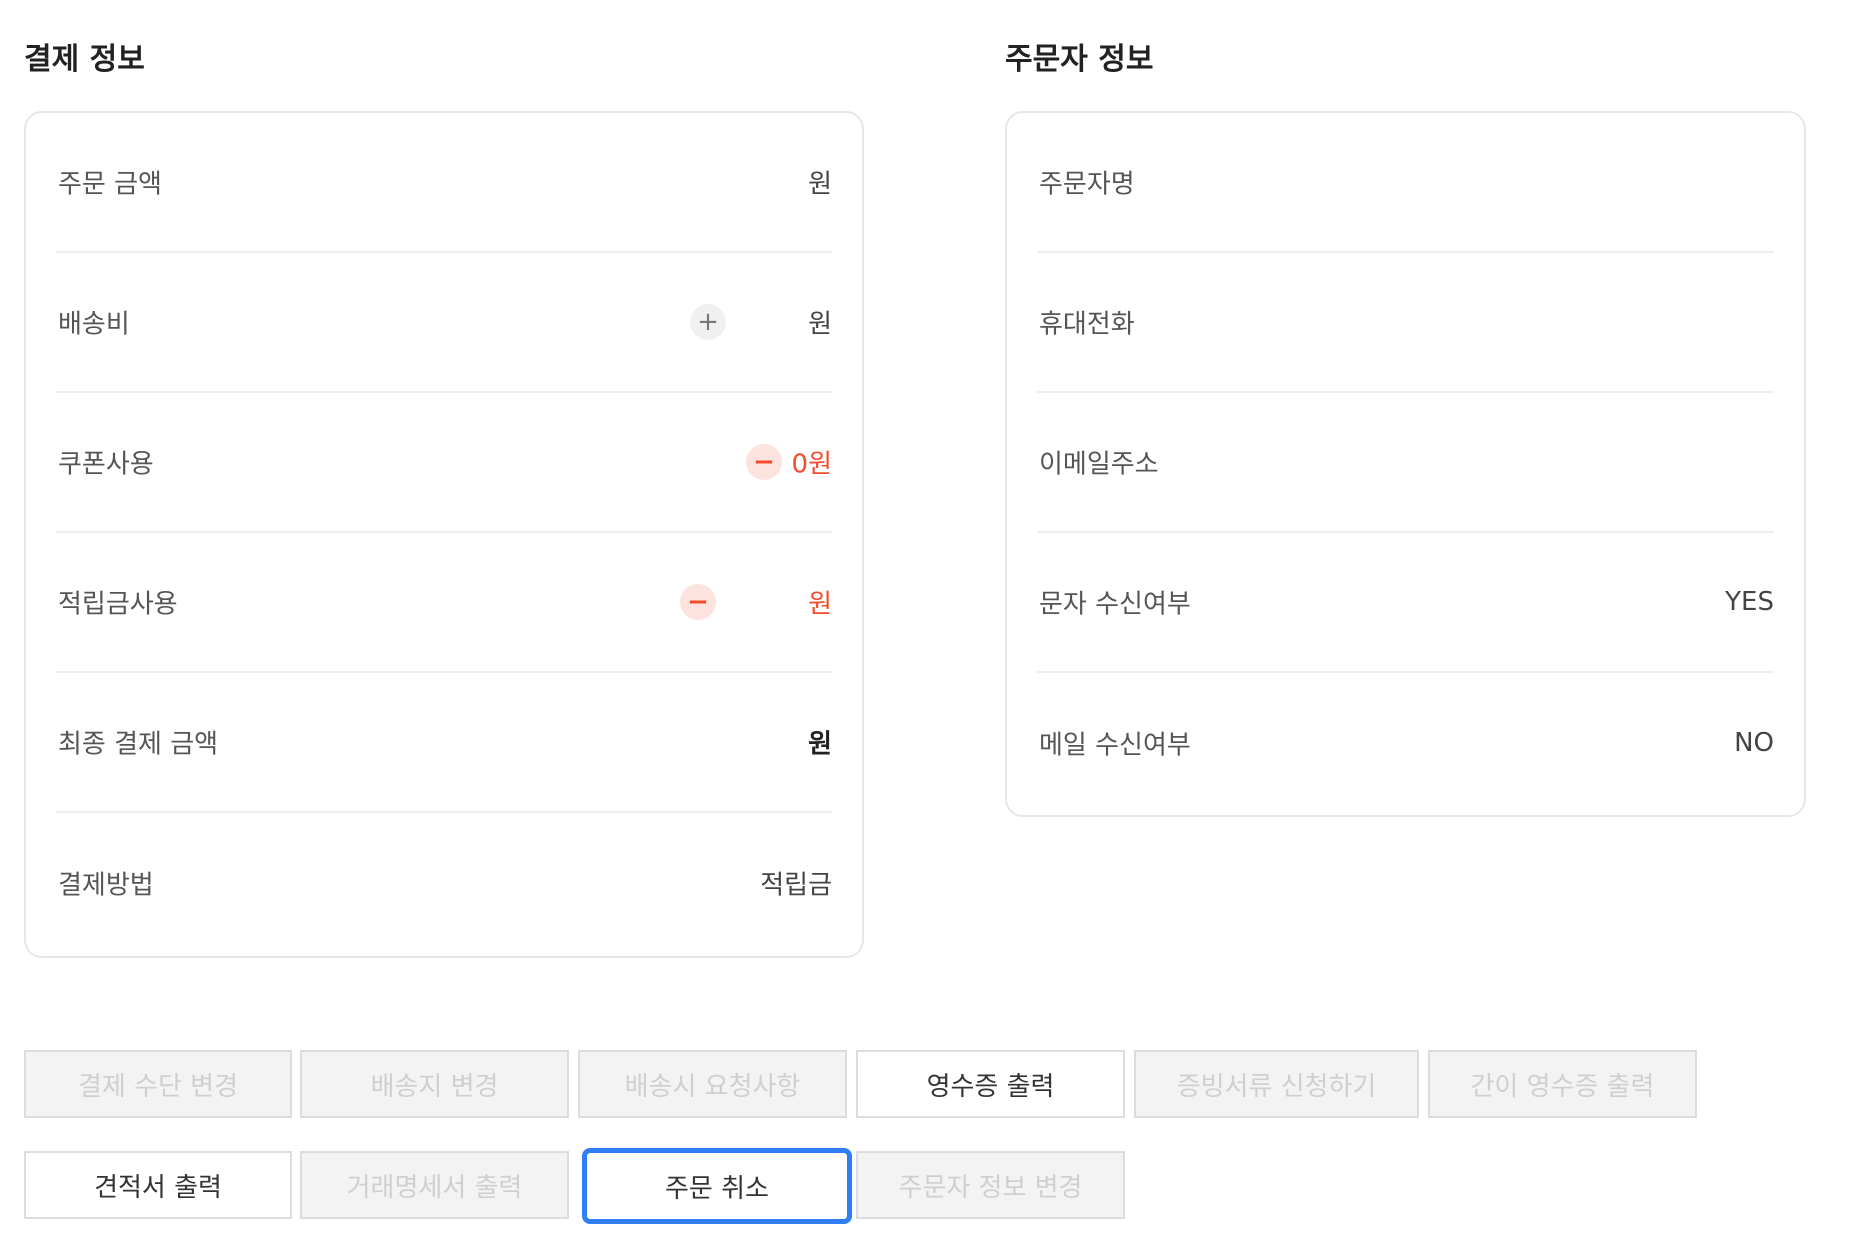 This screenshot has height=1236, width=1853. I want to click on change-address-button: 배송지 변경, so click(434, 1084).